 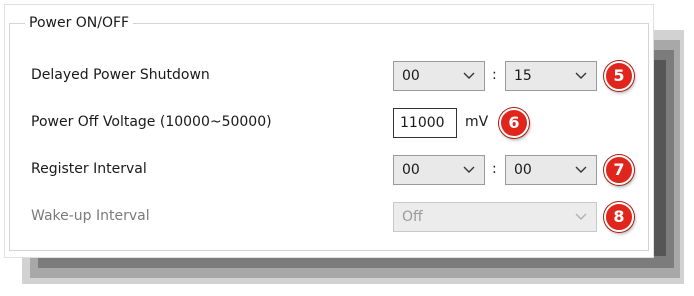 I want to click on wakeup-interval-select: Off, so click(x=495, y=217).